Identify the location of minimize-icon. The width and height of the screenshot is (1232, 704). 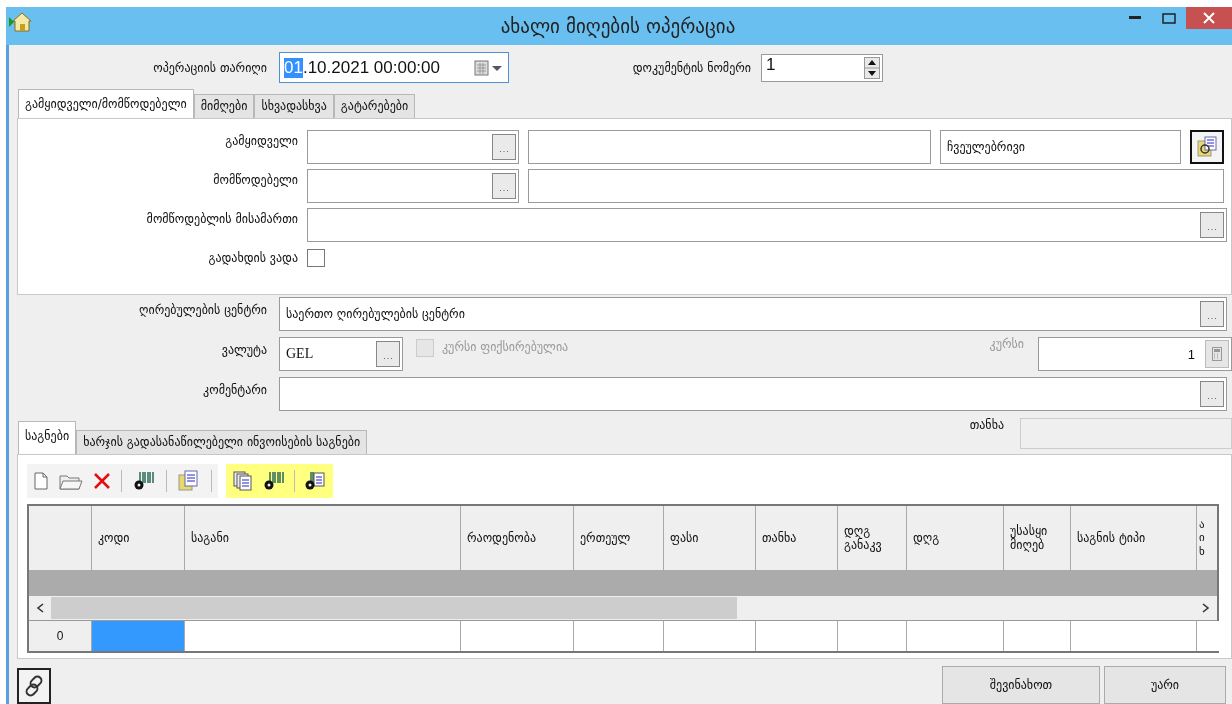
(1135, 18).